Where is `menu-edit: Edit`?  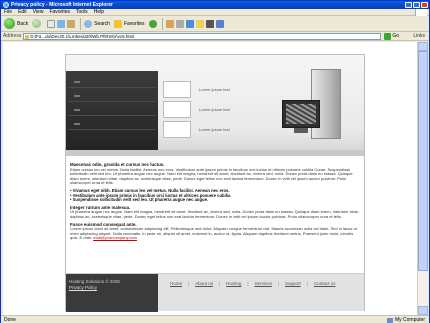 menu-edit: Edit is located at coordinates (22, 12).